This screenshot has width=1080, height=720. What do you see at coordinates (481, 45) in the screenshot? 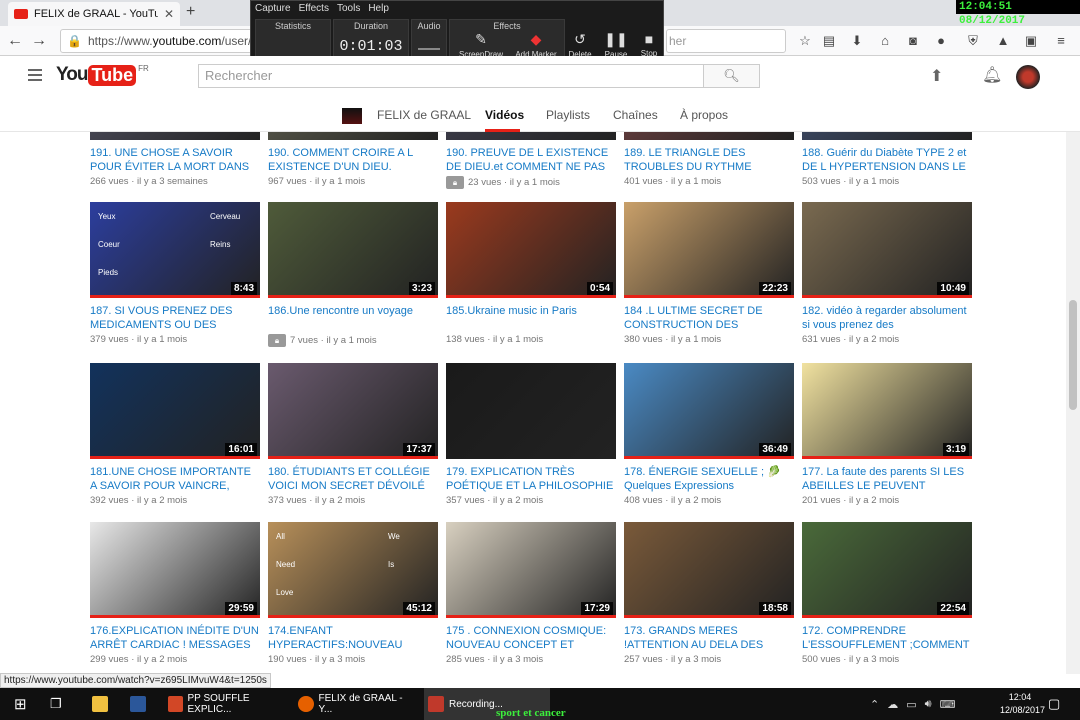
I see `screendraw-button: ✎ ScreenDraw` at bounding box center [481, 45].